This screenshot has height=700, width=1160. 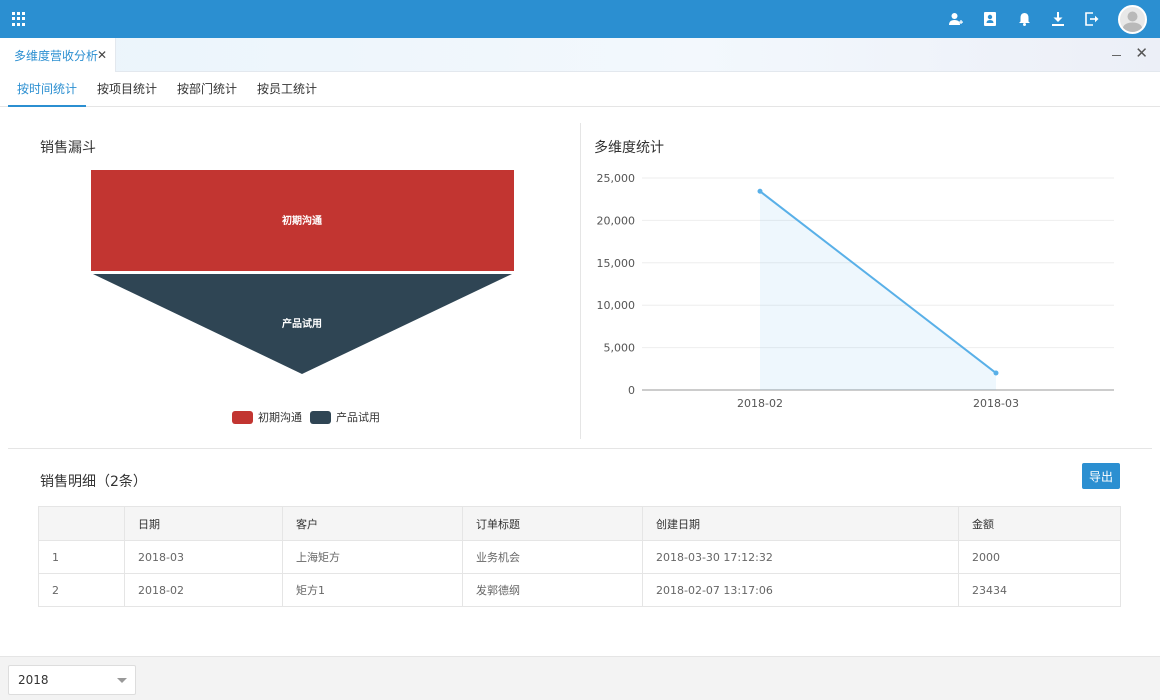 What do you see at coordinates (81, 590) in the screenshot?
I see `cell-index: 2` at bounding box center [81, 590].